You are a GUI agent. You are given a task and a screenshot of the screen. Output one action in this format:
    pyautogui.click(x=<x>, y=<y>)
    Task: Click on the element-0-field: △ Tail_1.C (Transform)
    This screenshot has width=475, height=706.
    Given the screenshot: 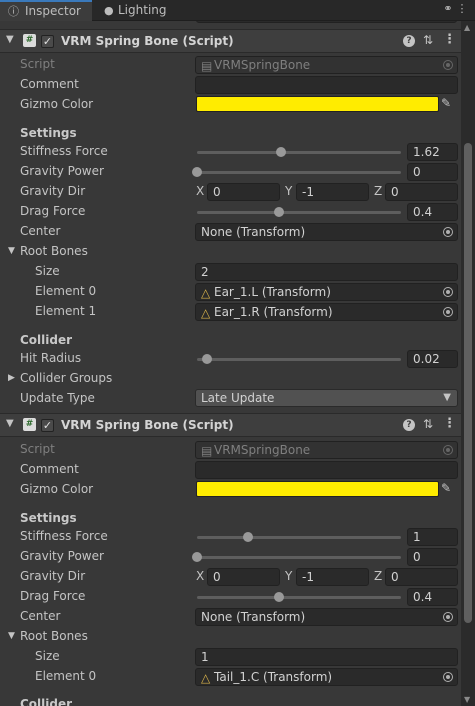 What is the action you would take?
    pyautogui.click(x=326, y=677)
    